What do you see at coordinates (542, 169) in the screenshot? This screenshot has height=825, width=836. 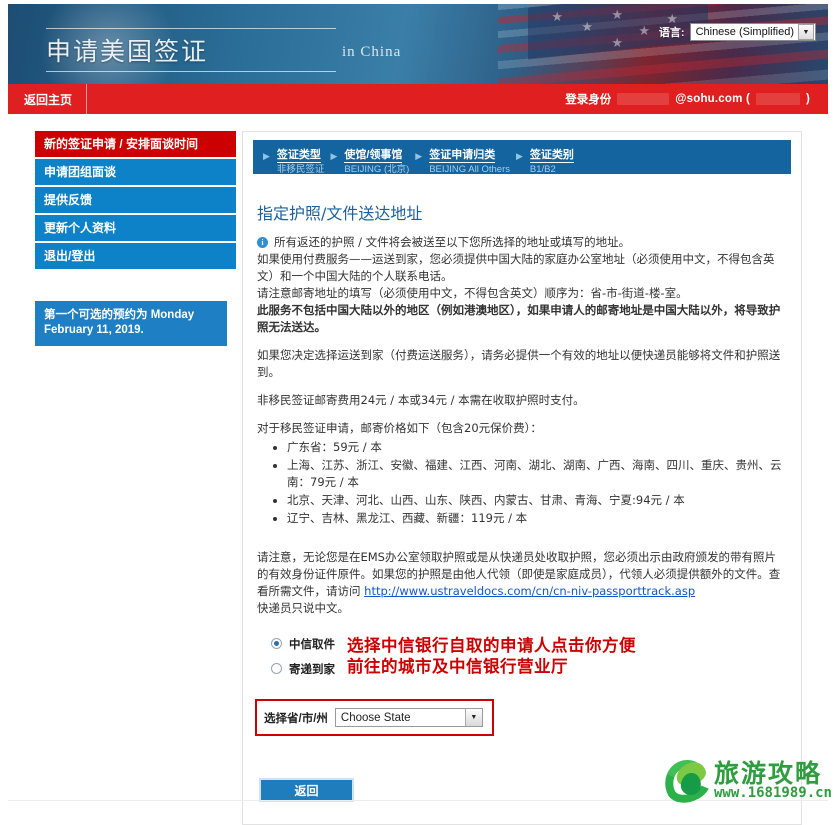 I see `breadcrumb-step-sub: B1/B2` at bounding box center [542, 169].